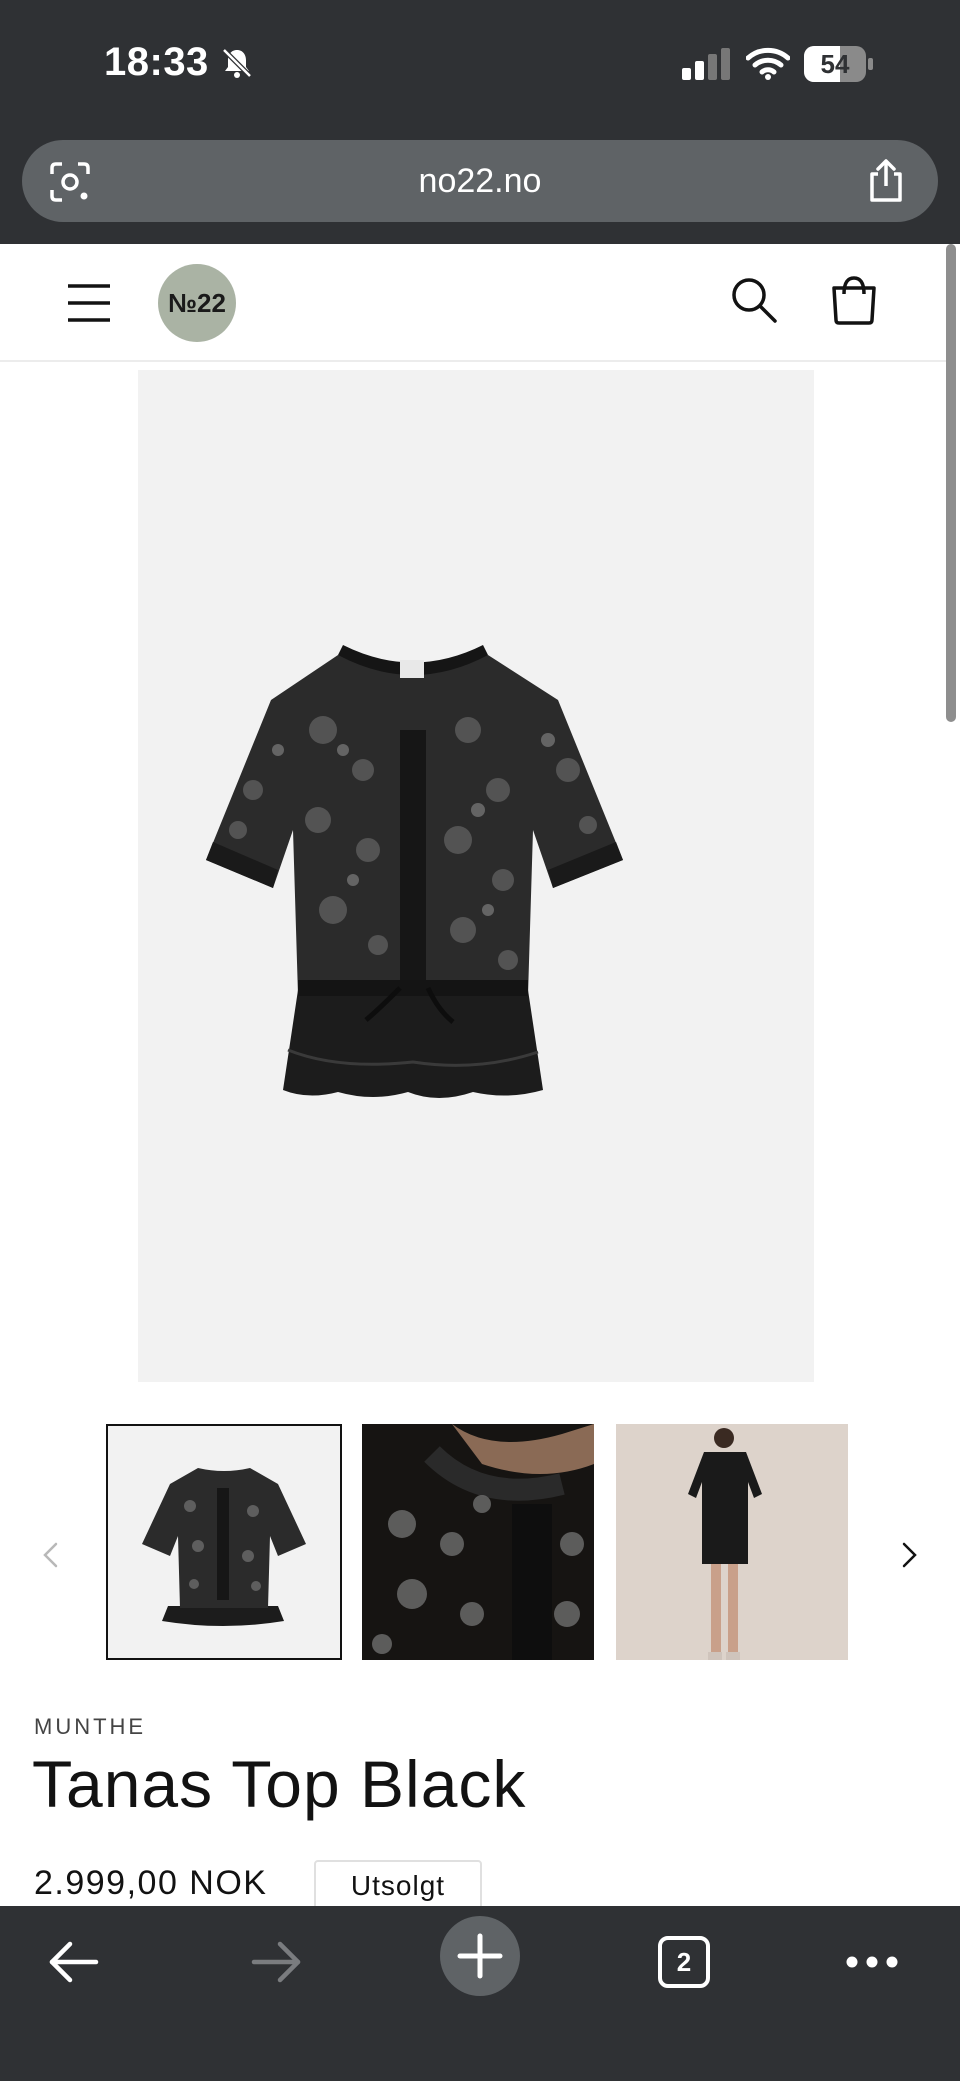 Image resolution: width=960 pixels, height=2081 pixels. I want to click on new-tab-icon, so click(480, 1956).